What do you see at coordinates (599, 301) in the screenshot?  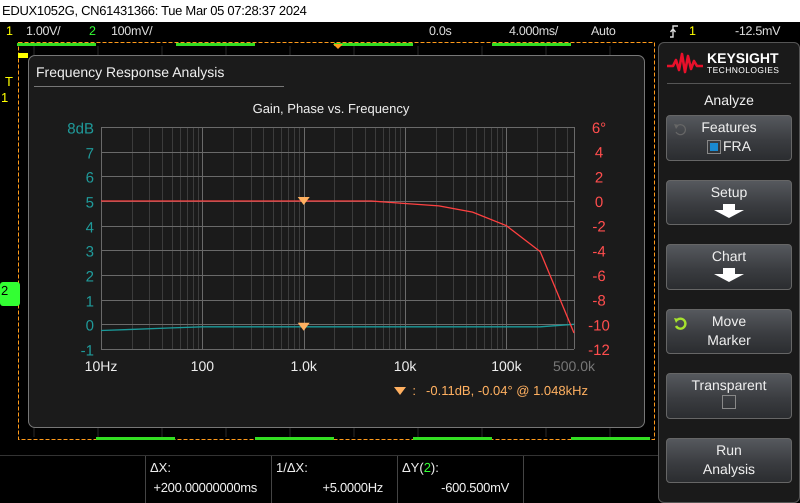 I see `axis-tick-label: -8` at bounding box center [599, 301].